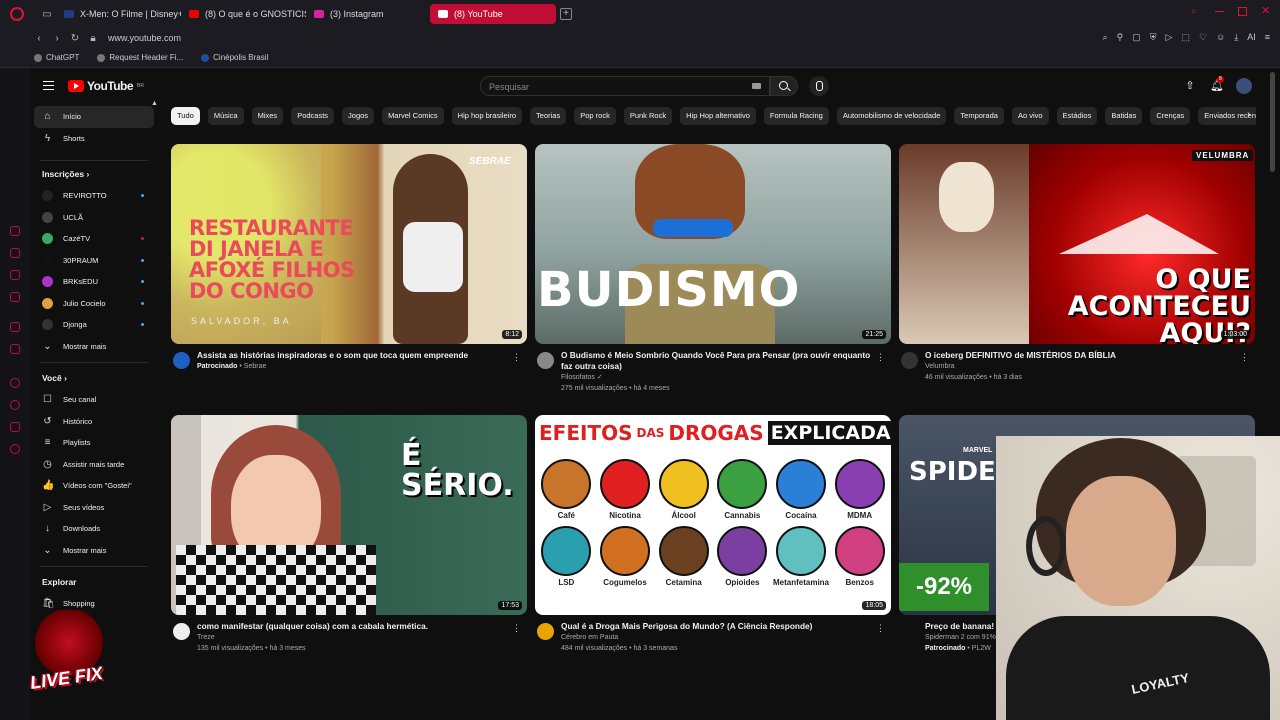  Describe the element at coordinates (595, 116) in the screenshot. I see `filter-chip: Pop rock` at that location.